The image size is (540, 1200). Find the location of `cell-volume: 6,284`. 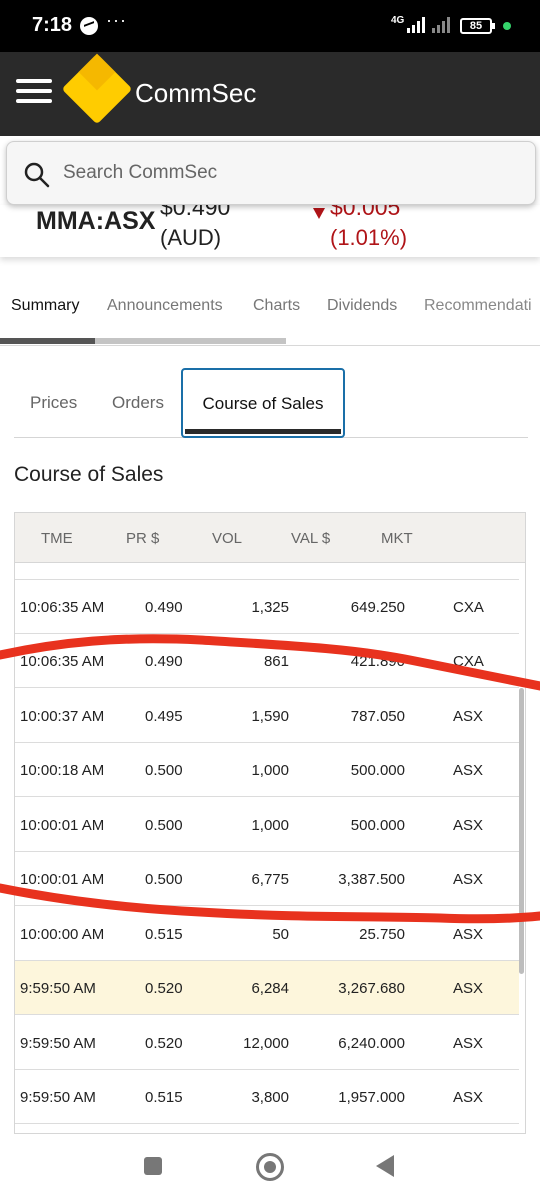

cell-volume: 6,284 is located at coordinates (270, 988).